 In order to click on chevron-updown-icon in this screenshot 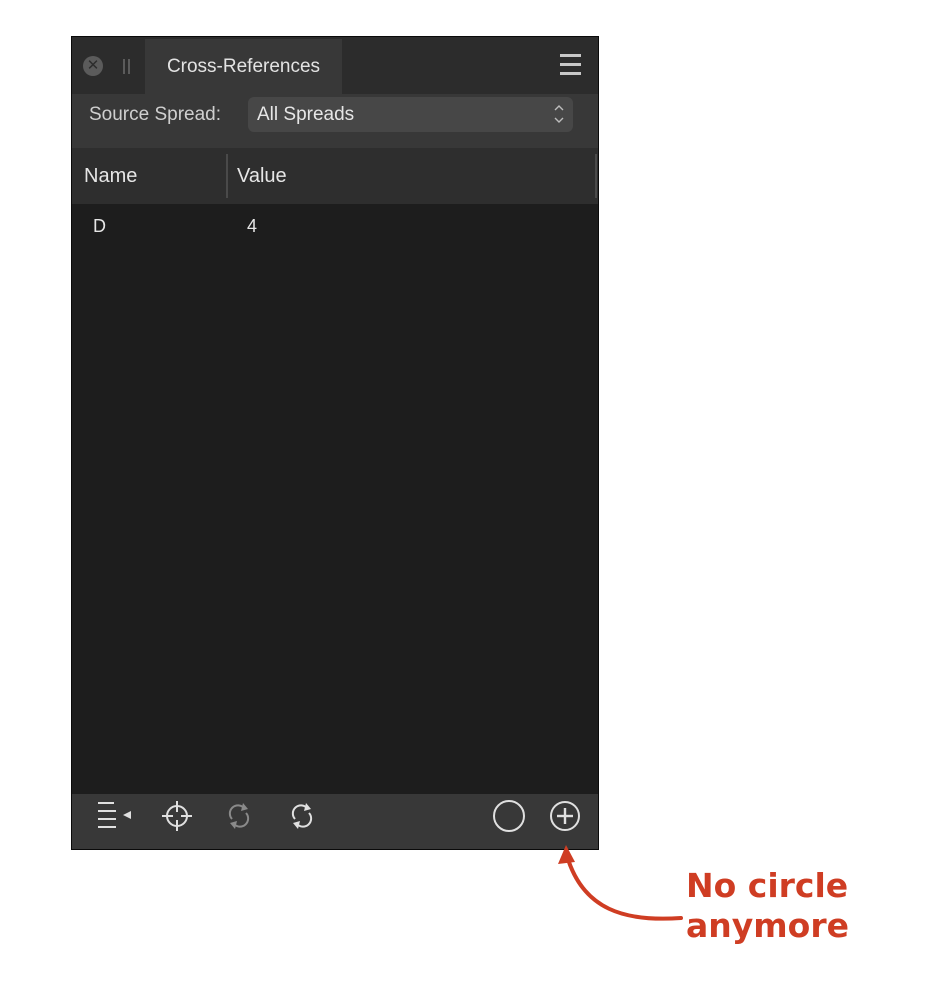, I will do `click(559, 114)`.